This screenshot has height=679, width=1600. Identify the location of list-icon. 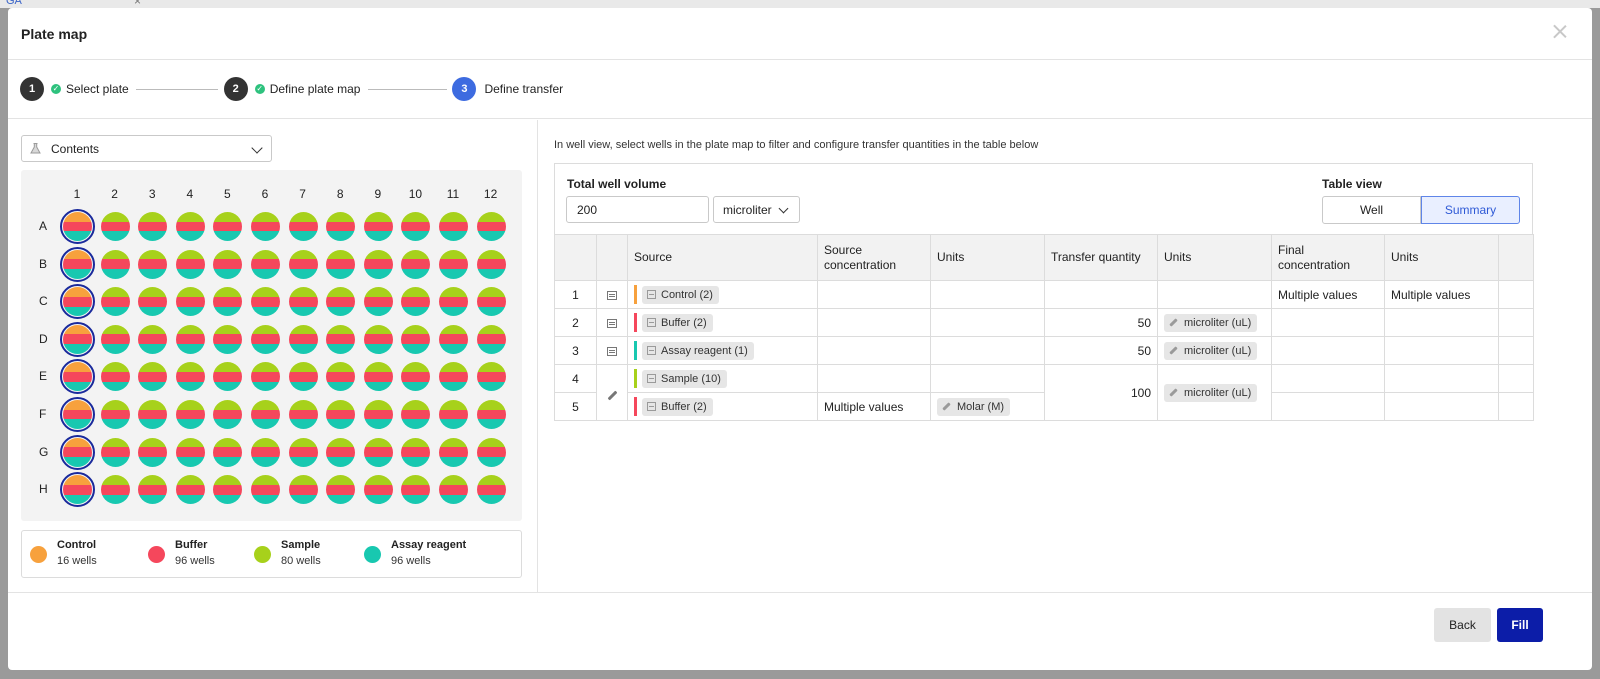
(612, 323).